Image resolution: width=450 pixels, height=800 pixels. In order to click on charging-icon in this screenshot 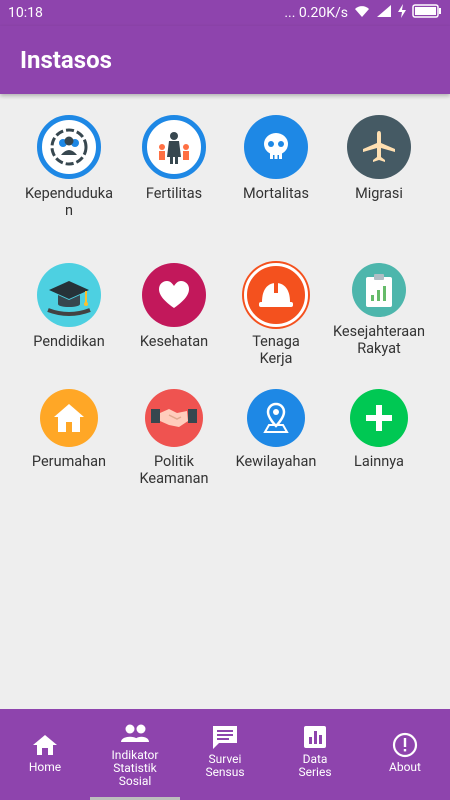, I will do `click(402, 13)`.